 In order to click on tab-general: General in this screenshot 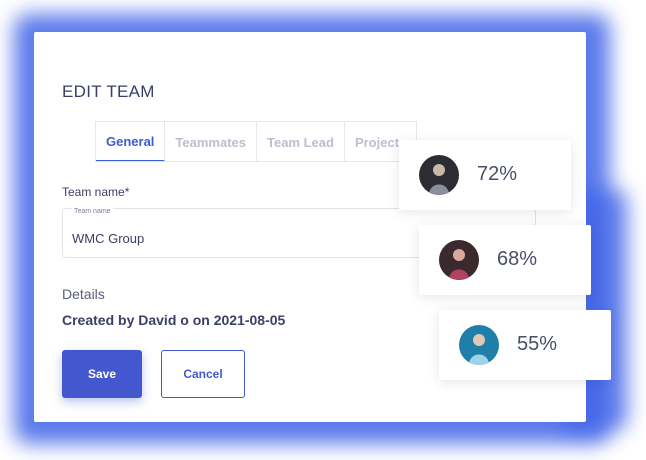, I will do `click(131, 142)`.